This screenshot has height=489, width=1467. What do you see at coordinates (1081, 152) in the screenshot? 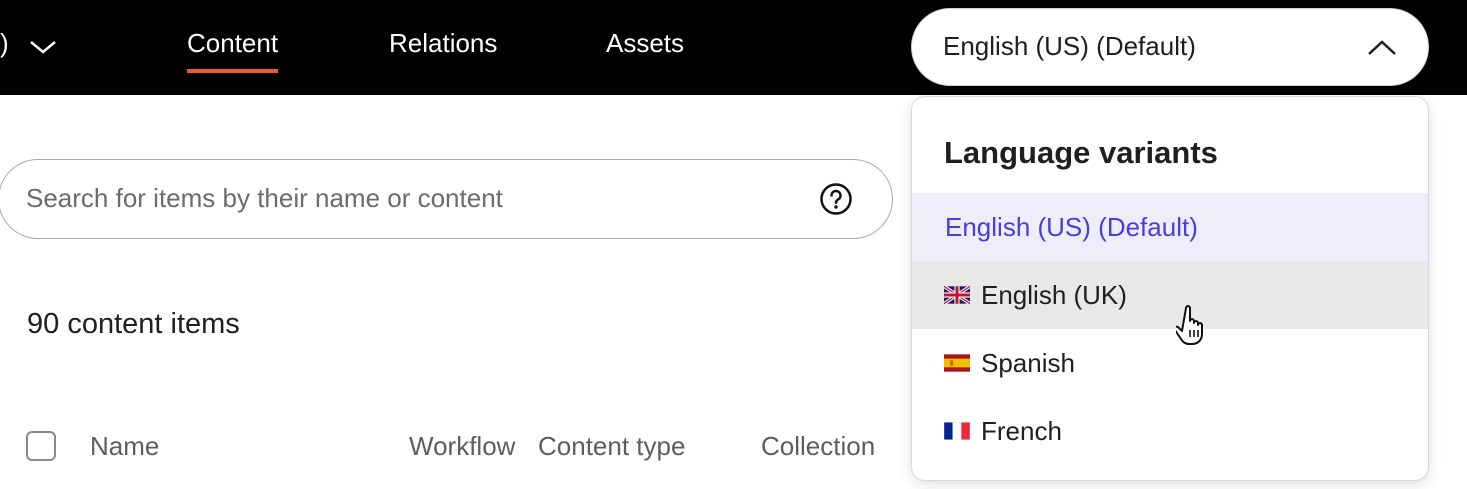
I see `dropdown-heading: Language variants` at bounding box center [1081, 152].